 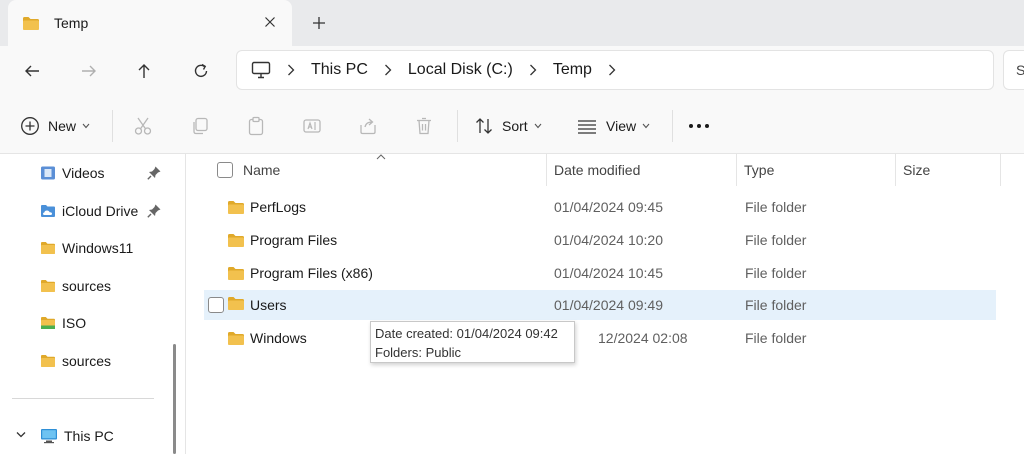 I want to click on breadcrumb-this-pc: This PC, so click(x=339, y=70).